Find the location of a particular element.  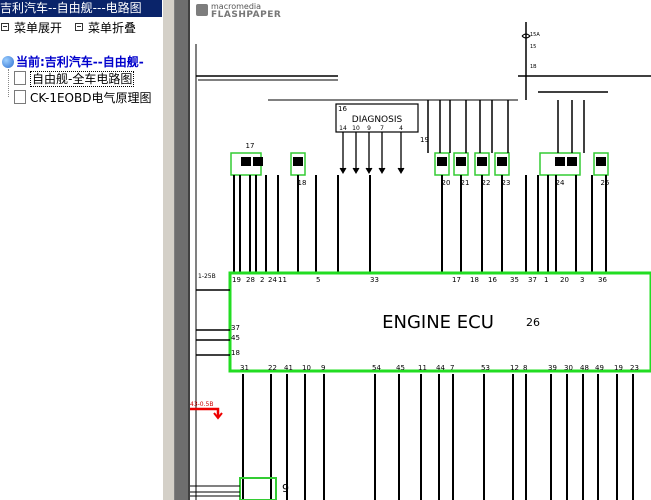

ecu-top-pin: 36 is located at coordinates (602, 280).